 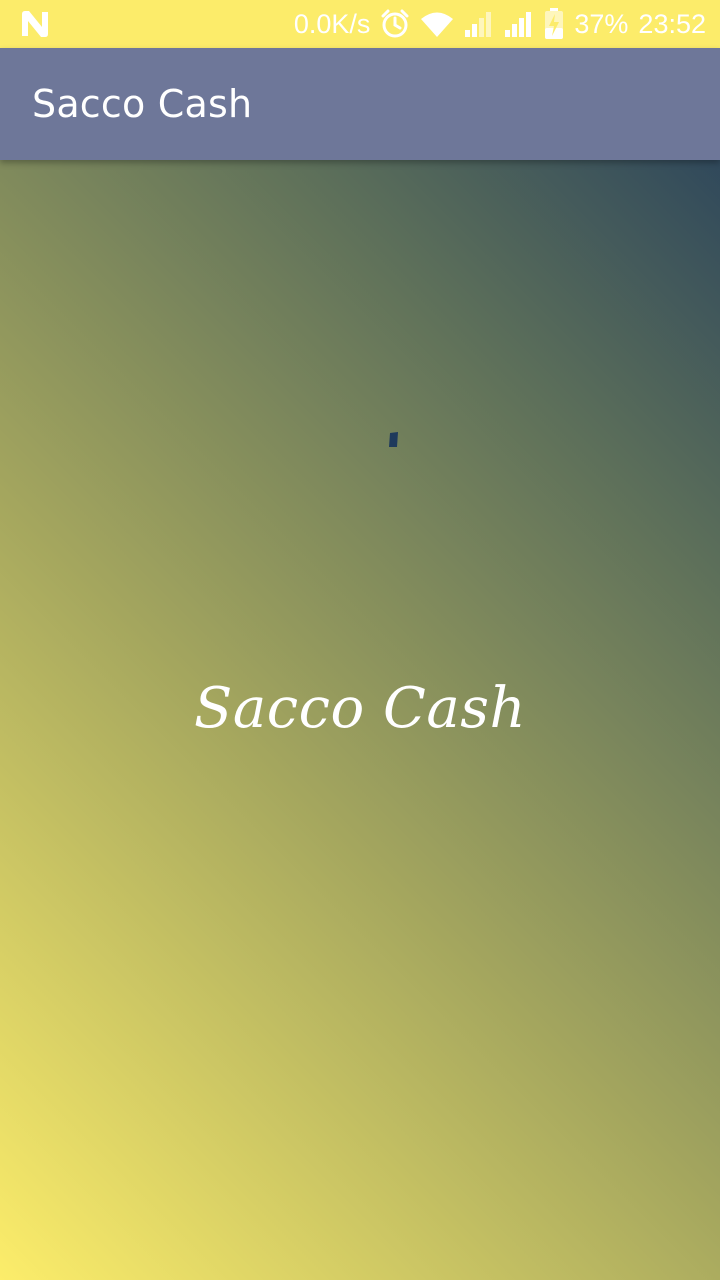 I want to click on wifi-icon, so click(x=437, y=24).